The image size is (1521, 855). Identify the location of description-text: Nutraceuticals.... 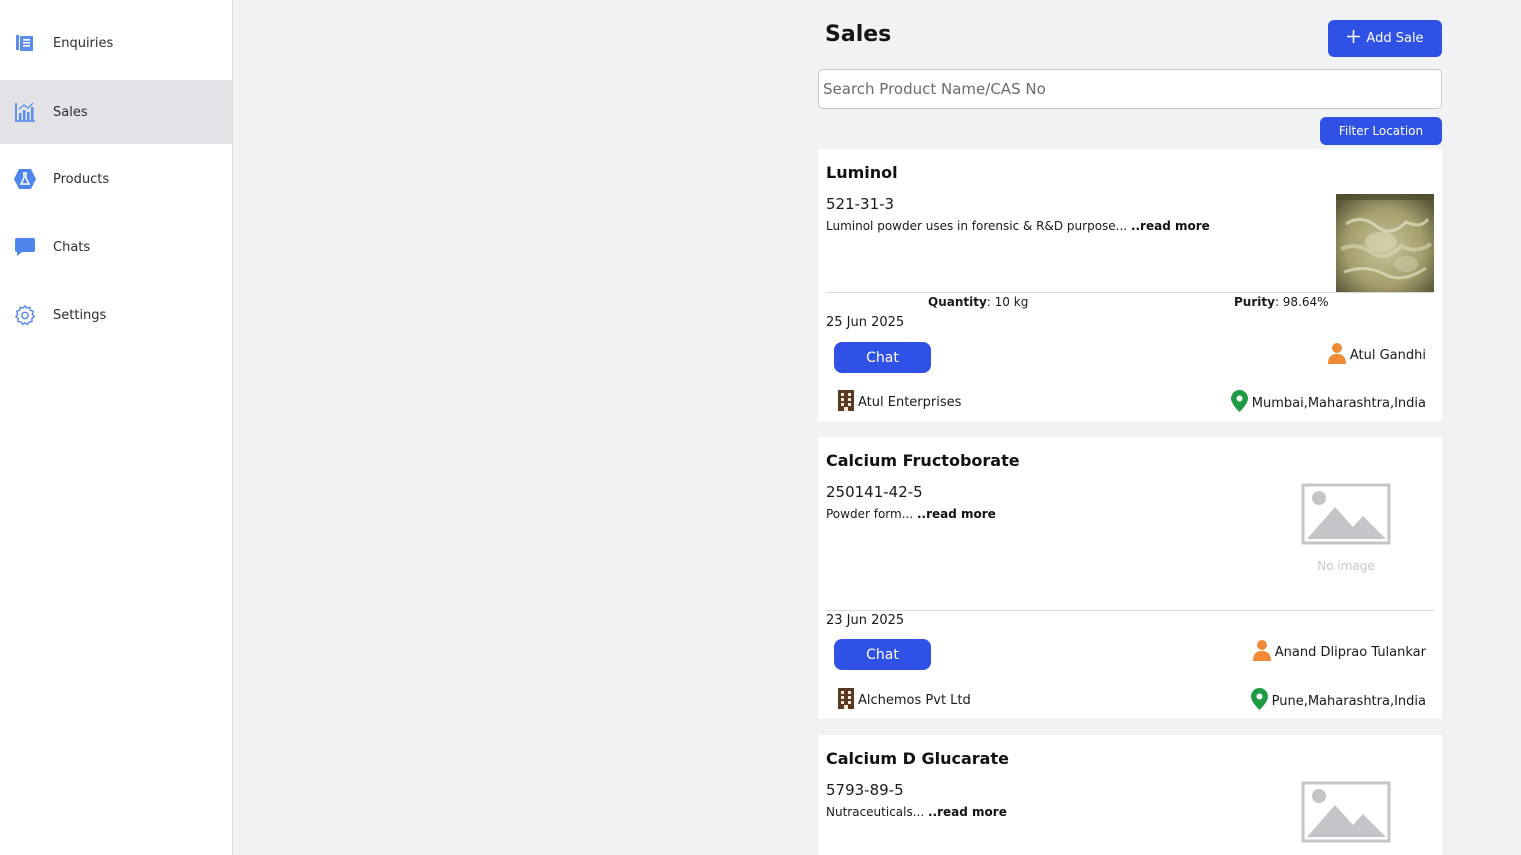
(877, 812).